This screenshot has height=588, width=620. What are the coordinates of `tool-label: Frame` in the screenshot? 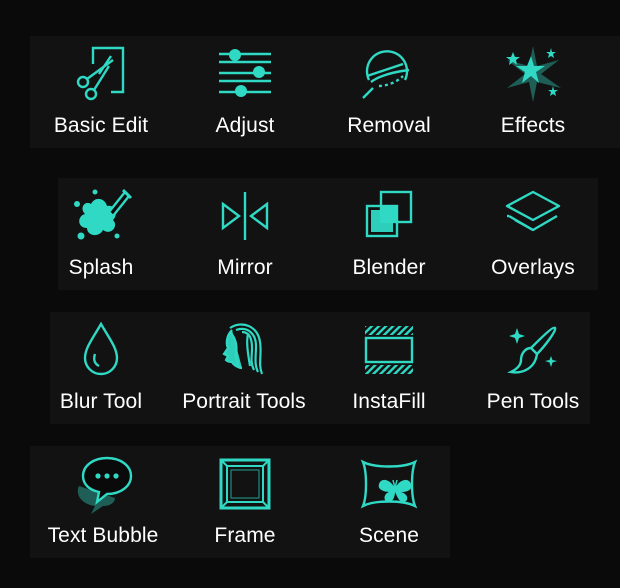 It's located at (245, 535).